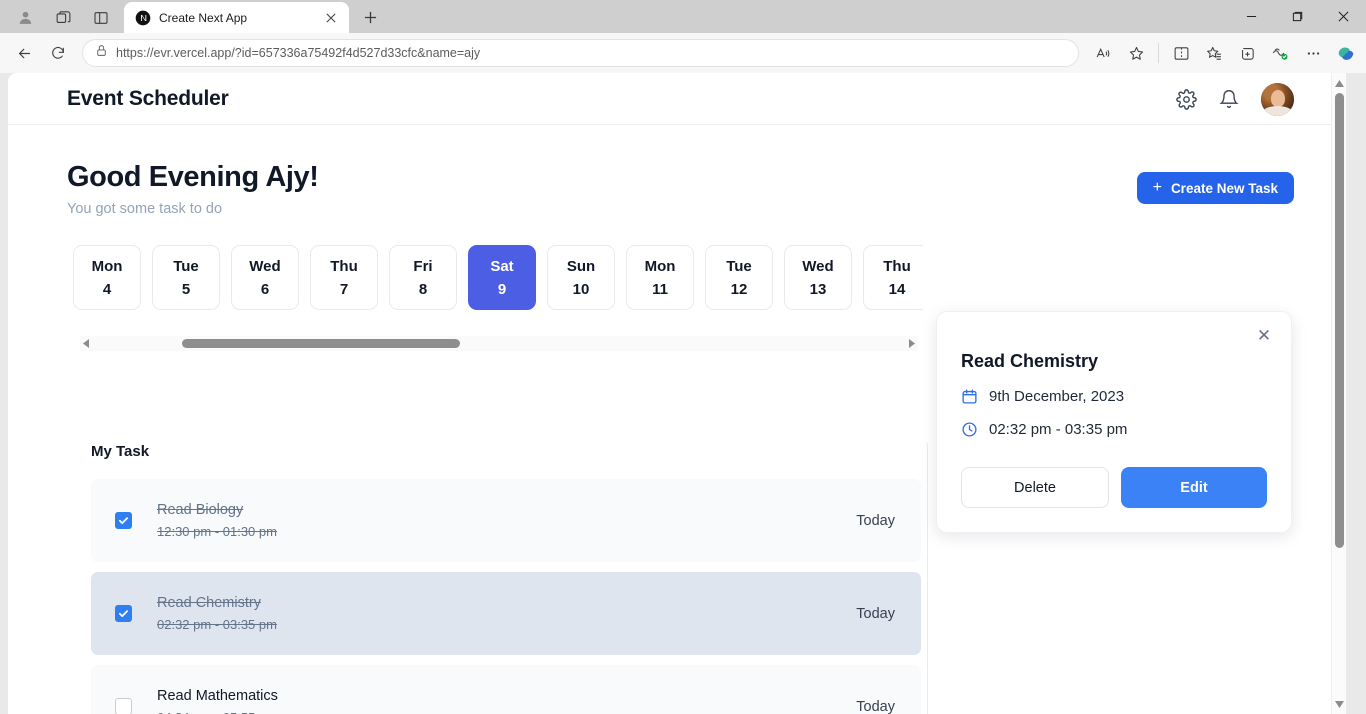 The height and width of the screenshot is (714, 1366). What do you see at coordinates (423, 266) in the screenshot?
I see `date-cell-dow: Fri` at bounding box center [423, 266].